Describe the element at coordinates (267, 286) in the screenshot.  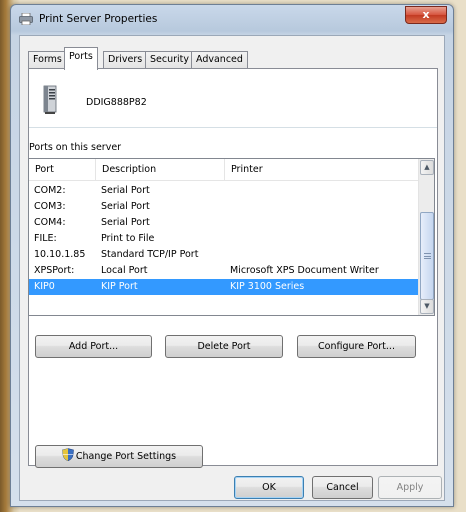
I see `printer-cell: KIP 3100 Series` at that location.